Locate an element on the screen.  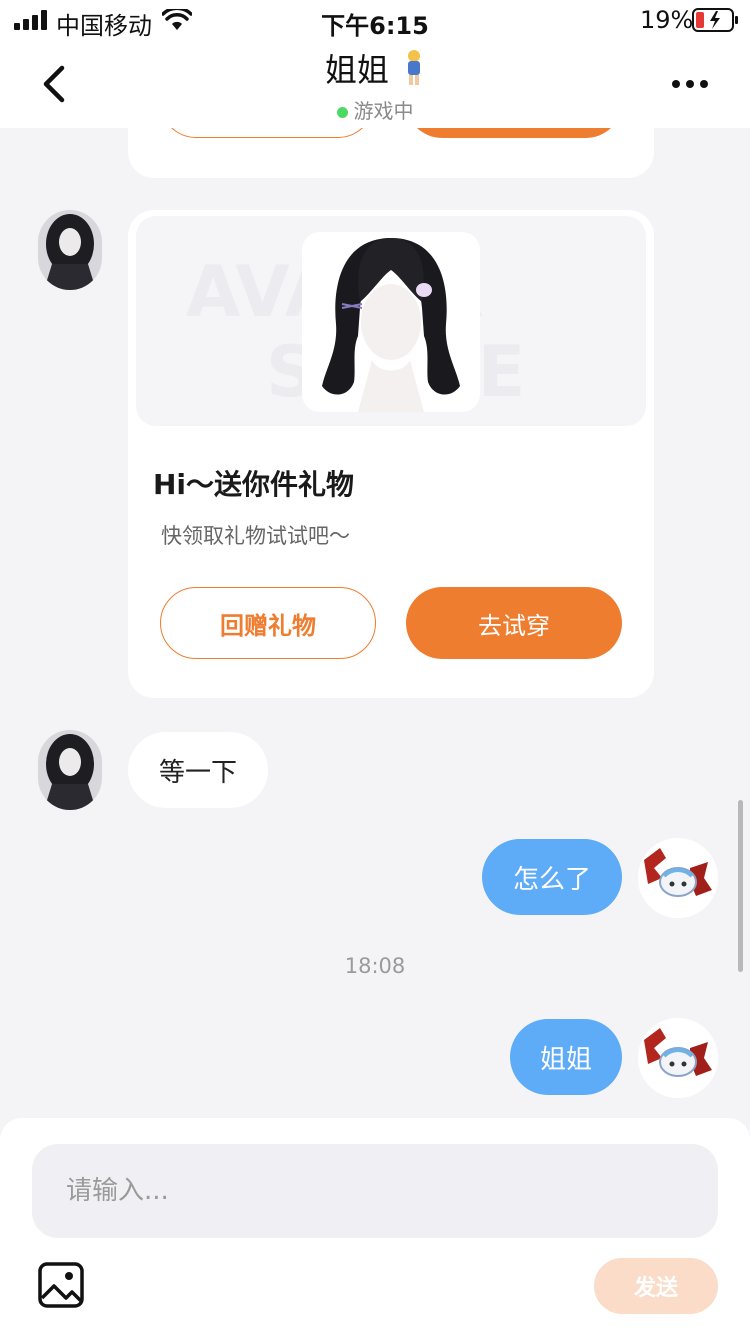
presence-status: 游戏中 is located at coordinates (375, 109).